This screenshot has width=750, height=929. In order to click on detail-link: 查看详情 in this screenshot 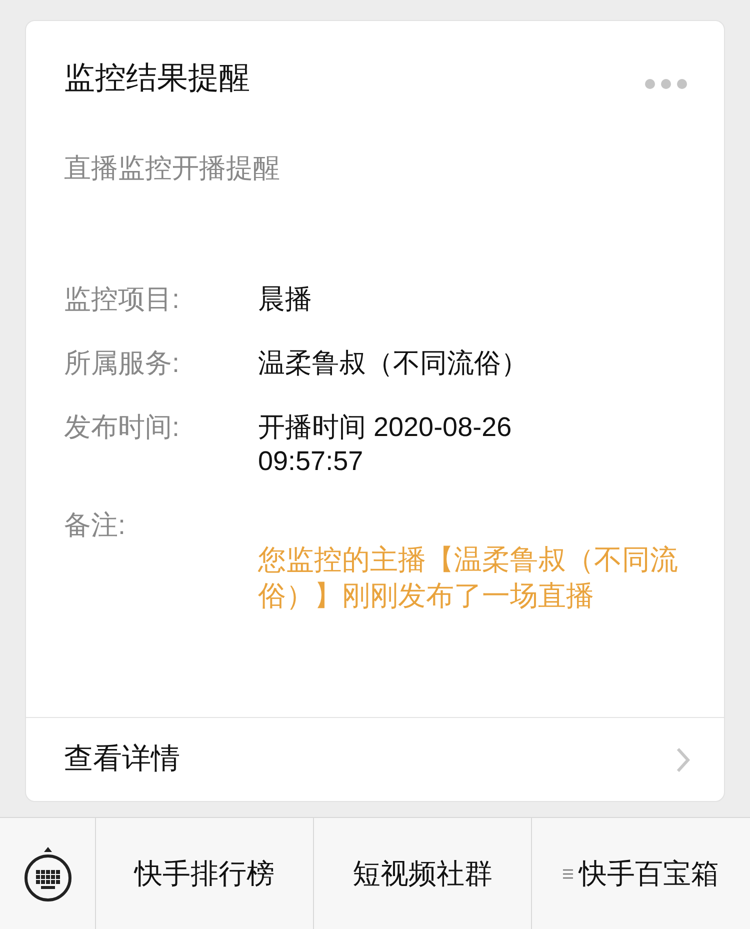, I will do `click(375, 759)`.